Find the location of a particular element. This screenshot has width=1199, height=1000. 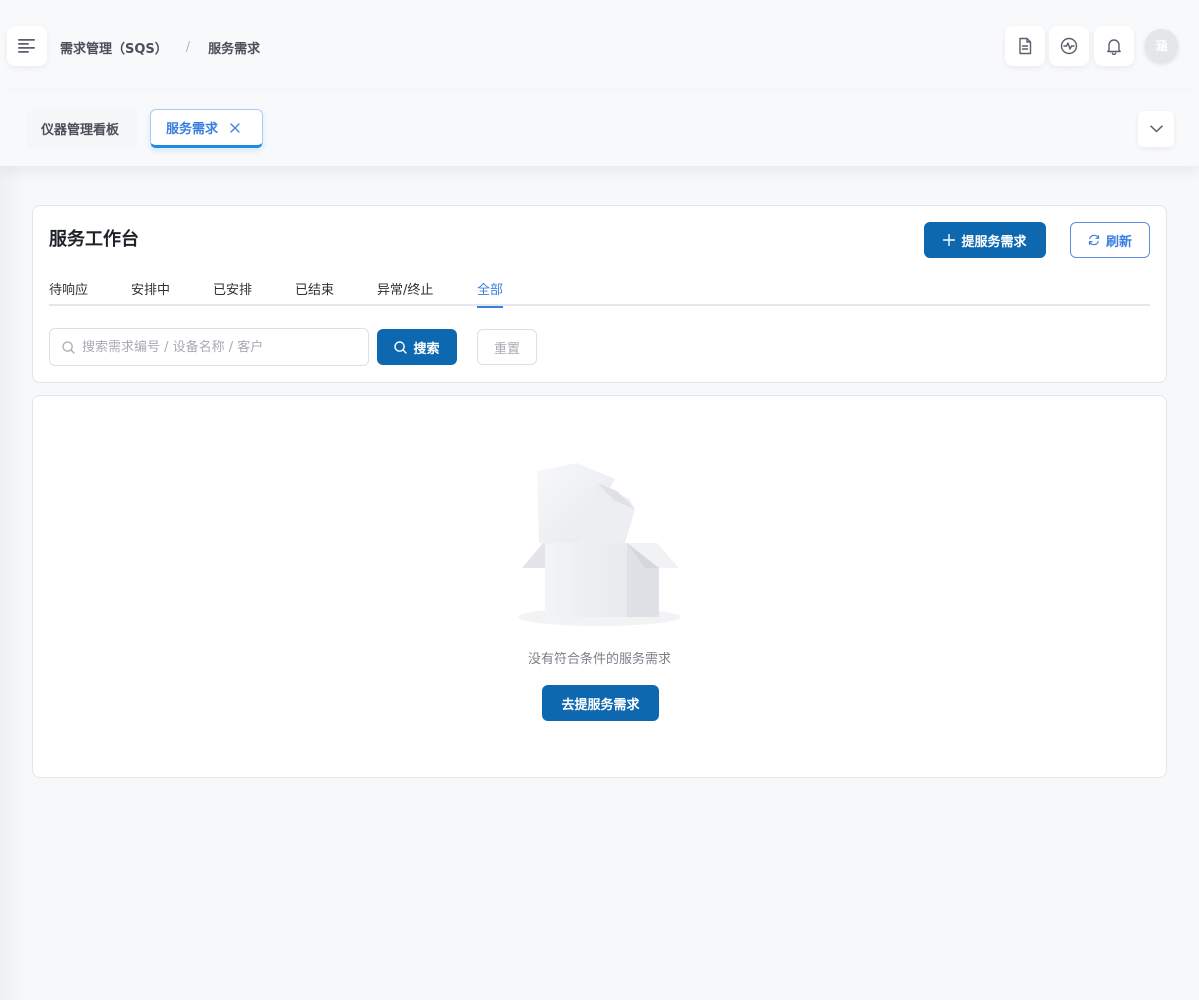

document-icon is located at coordinates (1025, 46).